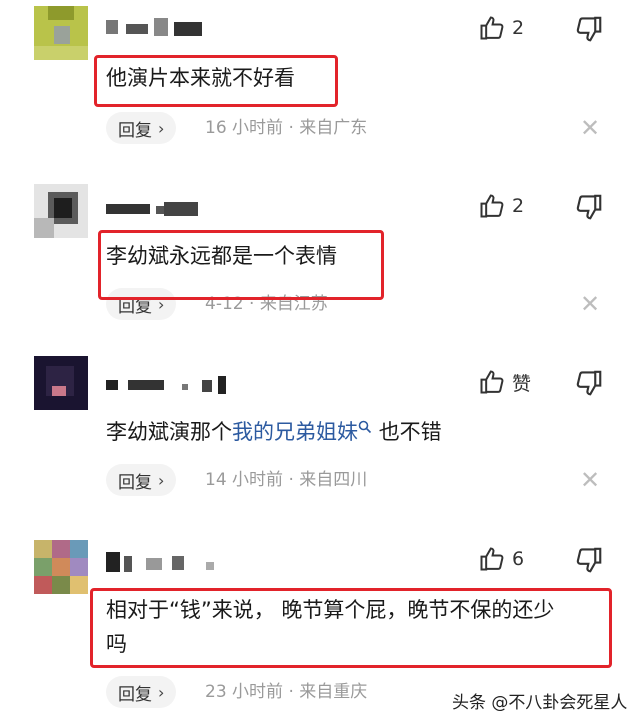 The width and height of the screenshot is (640, 724). Describe the element at coordinates (295, 432) in the screenshot. I see `search-link: 我的兄弟姐妹` at that location.